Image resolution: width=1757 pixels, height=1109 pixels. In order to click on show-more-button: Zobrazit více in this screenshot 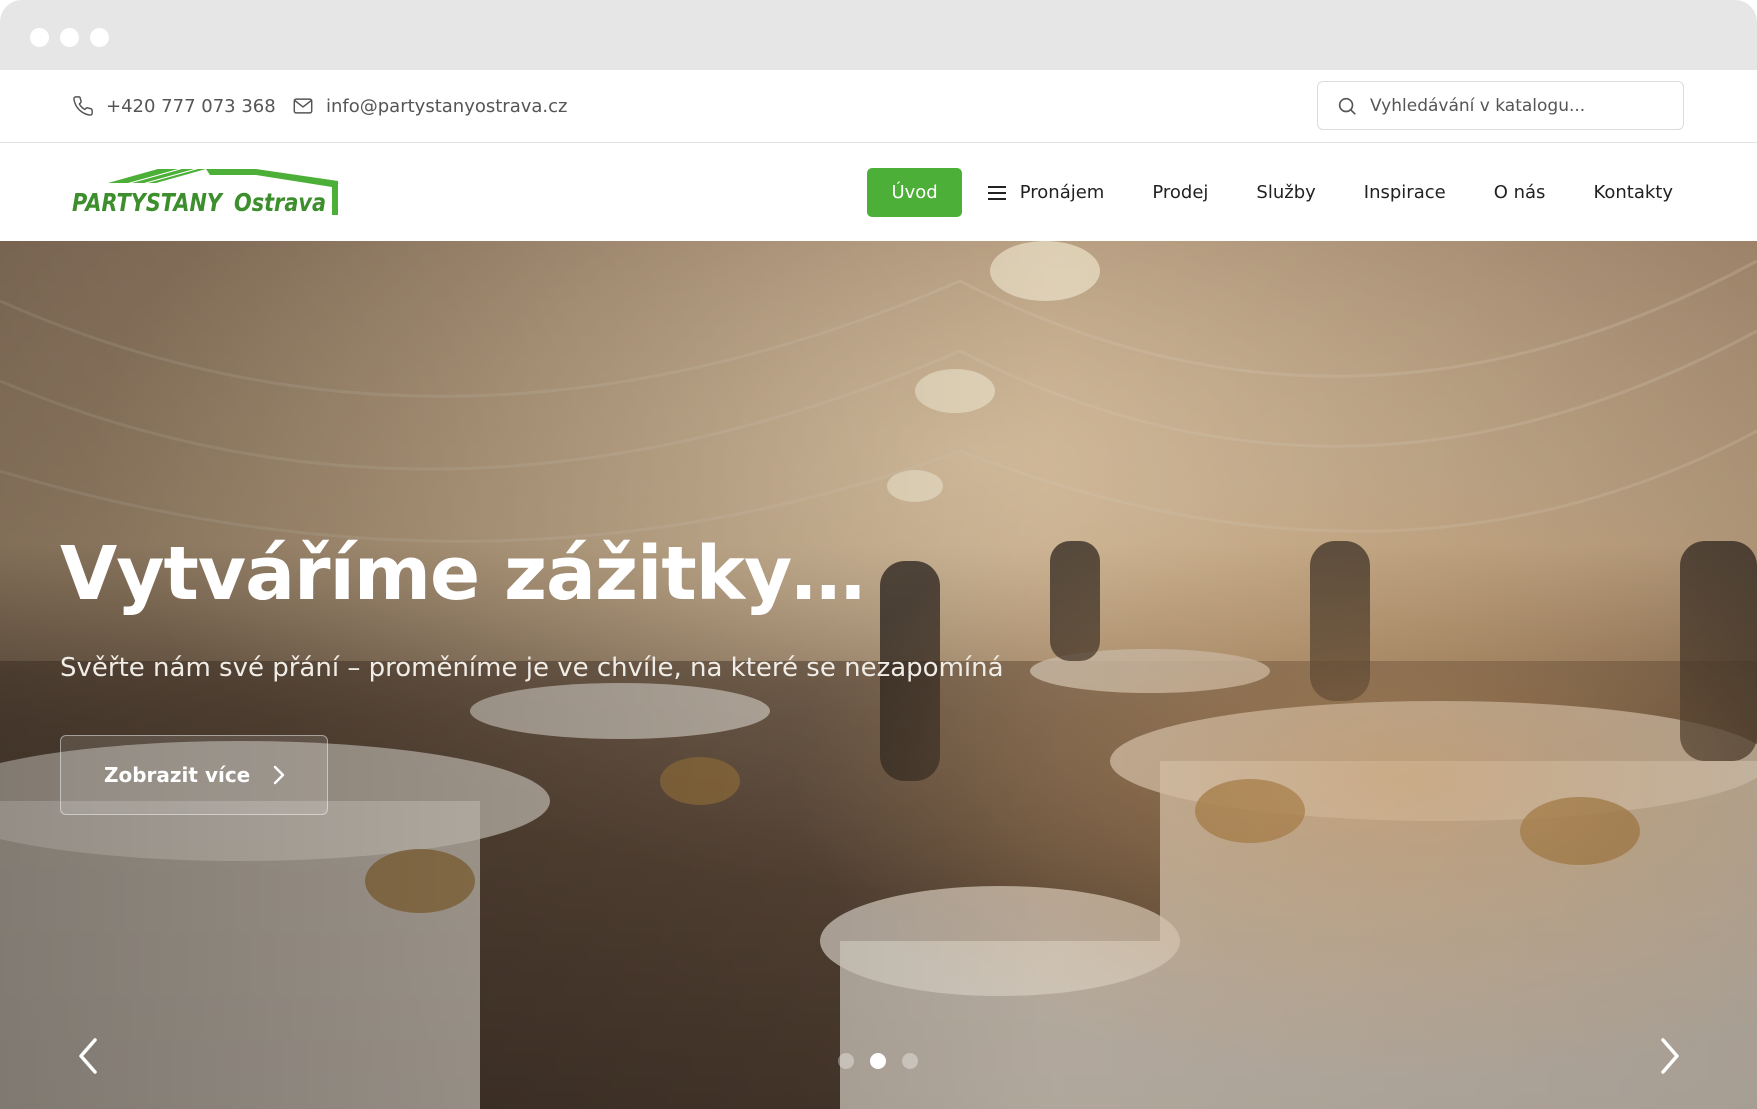, I will do `click(194, 775)`.